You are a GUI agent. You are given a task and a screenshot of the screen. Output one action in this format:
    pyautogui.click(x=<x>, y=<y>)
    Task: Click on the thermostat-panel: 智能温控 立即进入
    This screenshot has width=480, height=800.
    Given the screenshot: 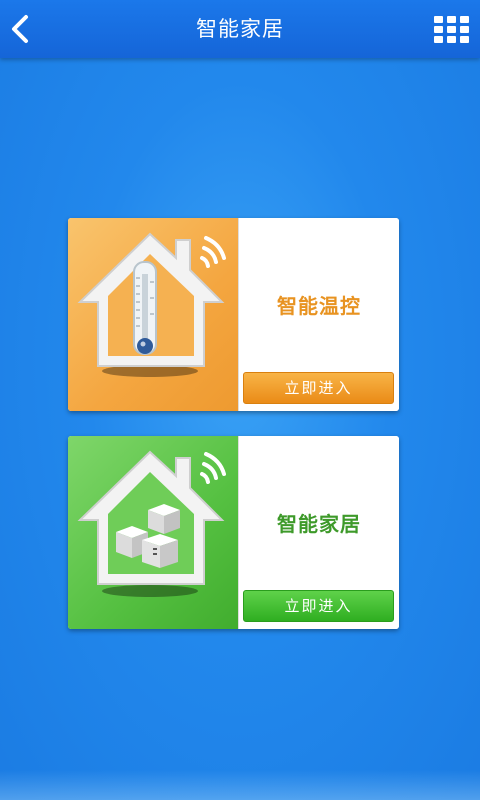 What is the action you would take?
    pyautogui.click(x=318, y=314)
    